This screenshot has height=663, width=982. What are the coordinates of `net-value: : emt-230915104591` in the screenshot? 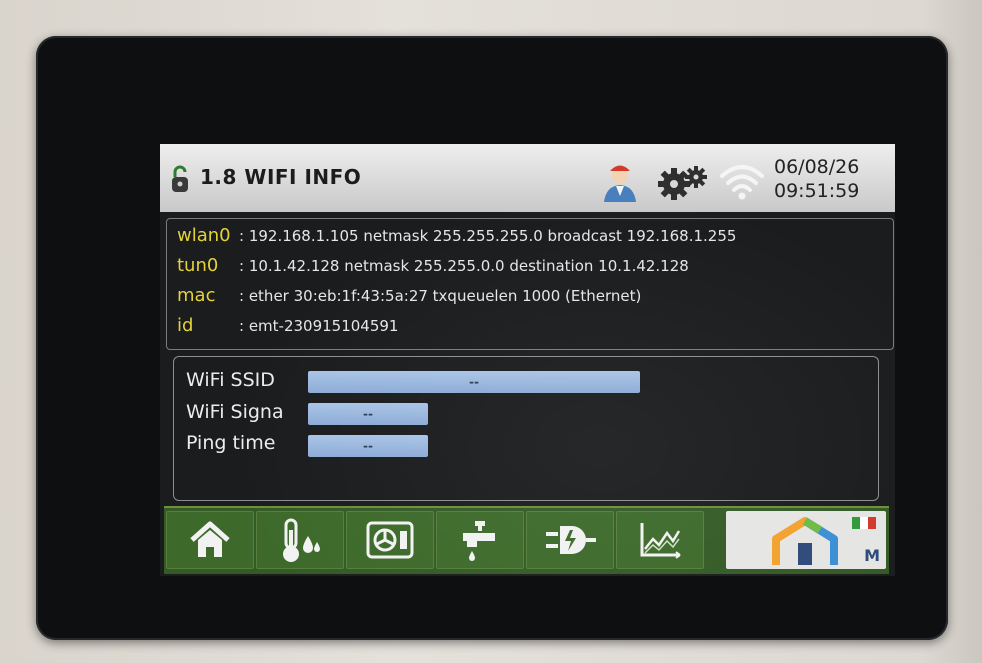 It's located at (319, 326).